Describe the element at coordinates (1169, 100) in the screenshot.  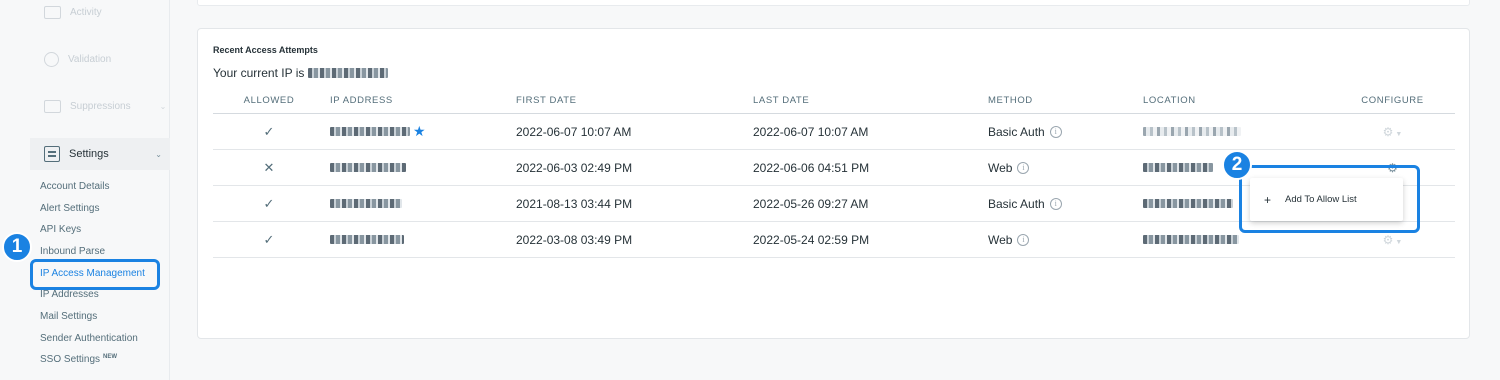
I see `col-location: LOCATION` at that location.